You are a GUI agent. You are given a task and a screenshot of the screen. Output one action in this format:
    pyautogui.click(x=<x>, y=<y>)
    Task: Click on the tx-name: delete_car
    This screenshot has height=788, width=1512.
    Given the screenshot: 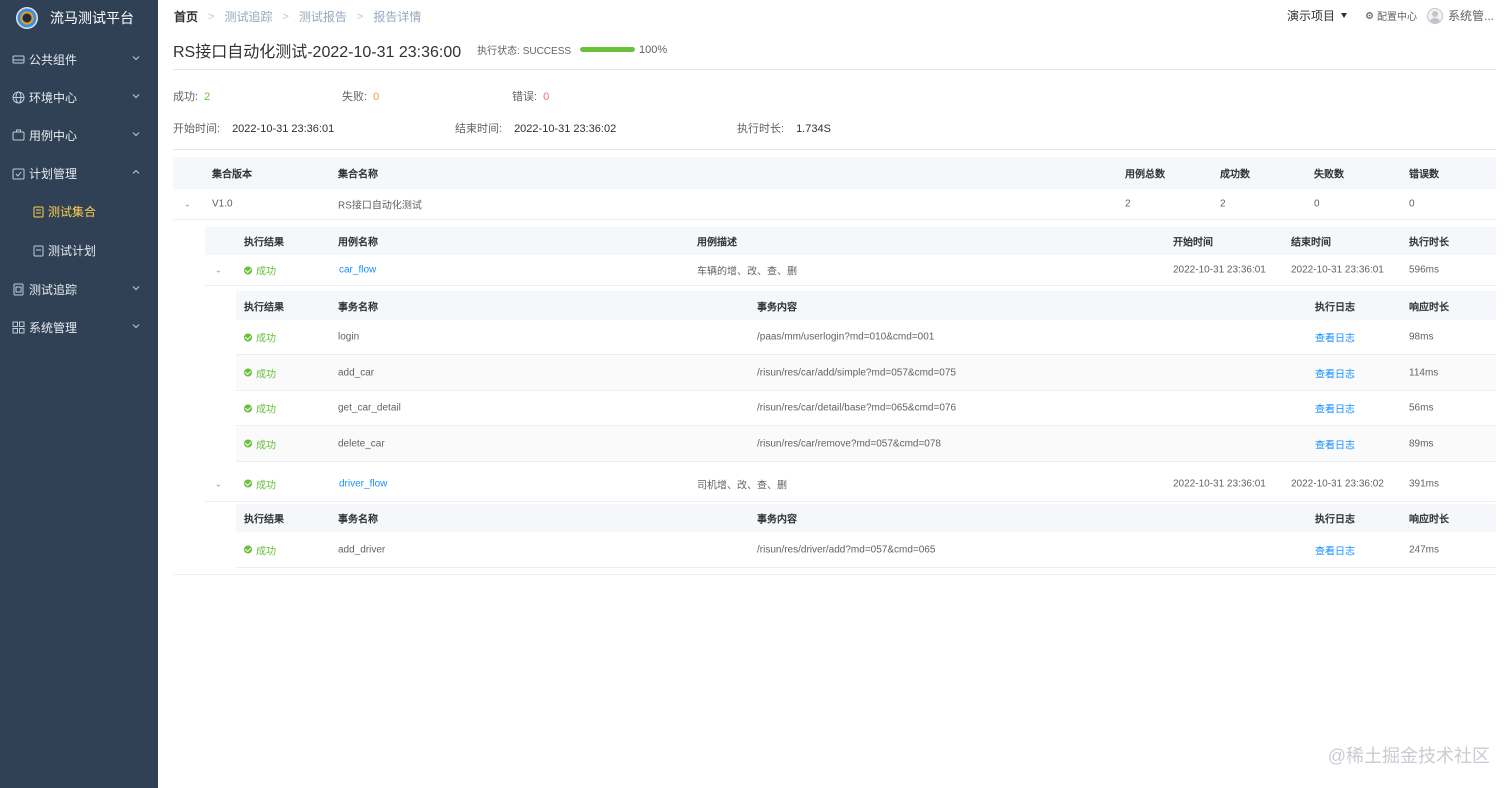 What is the action you would take?
    pyautogui.click(x=361, y=443)
    